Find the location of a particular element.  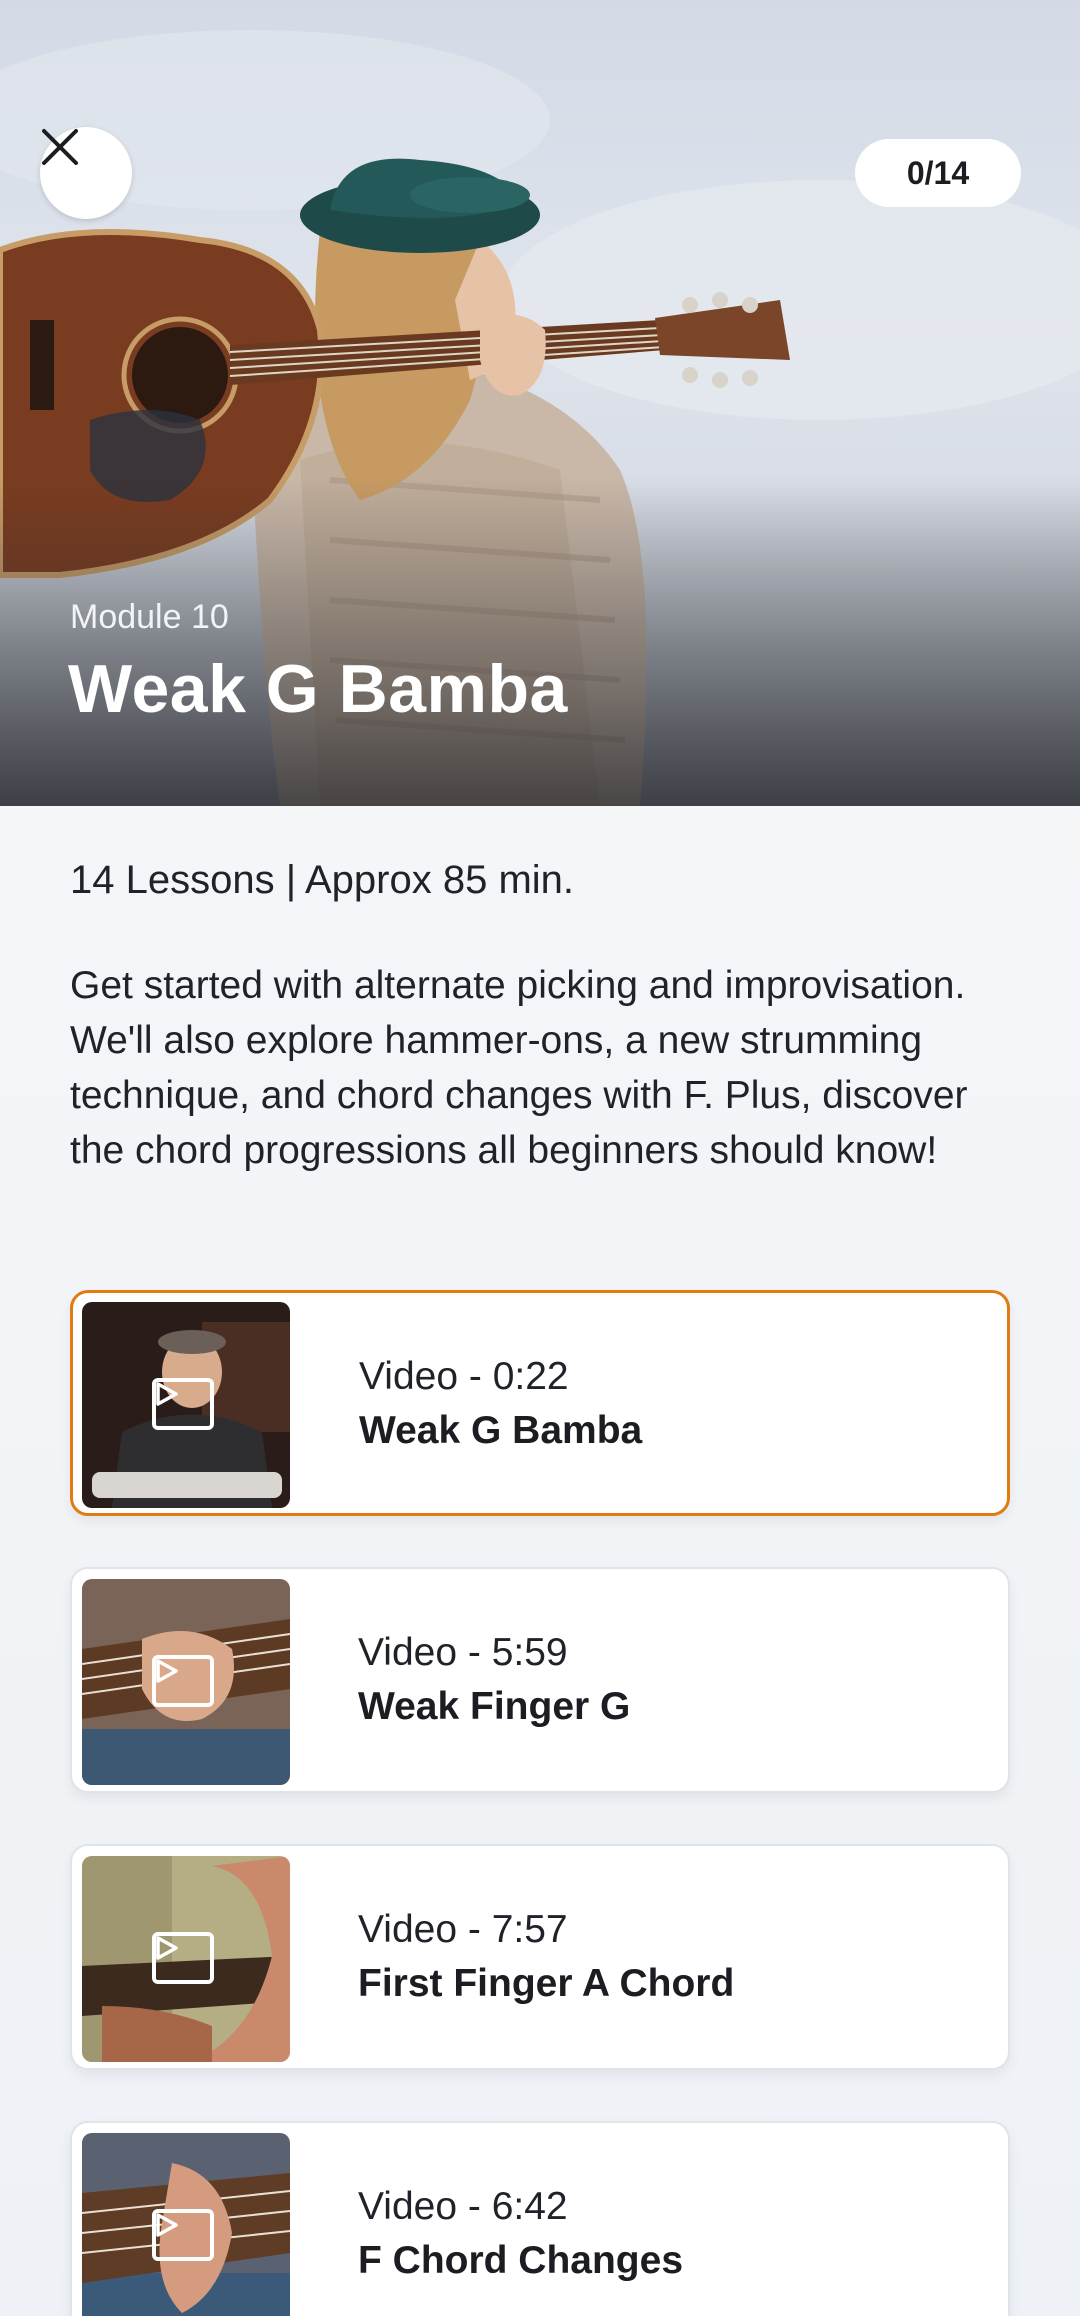

lesson-title: Weak Finger G is located at coordinates (494, 1706).